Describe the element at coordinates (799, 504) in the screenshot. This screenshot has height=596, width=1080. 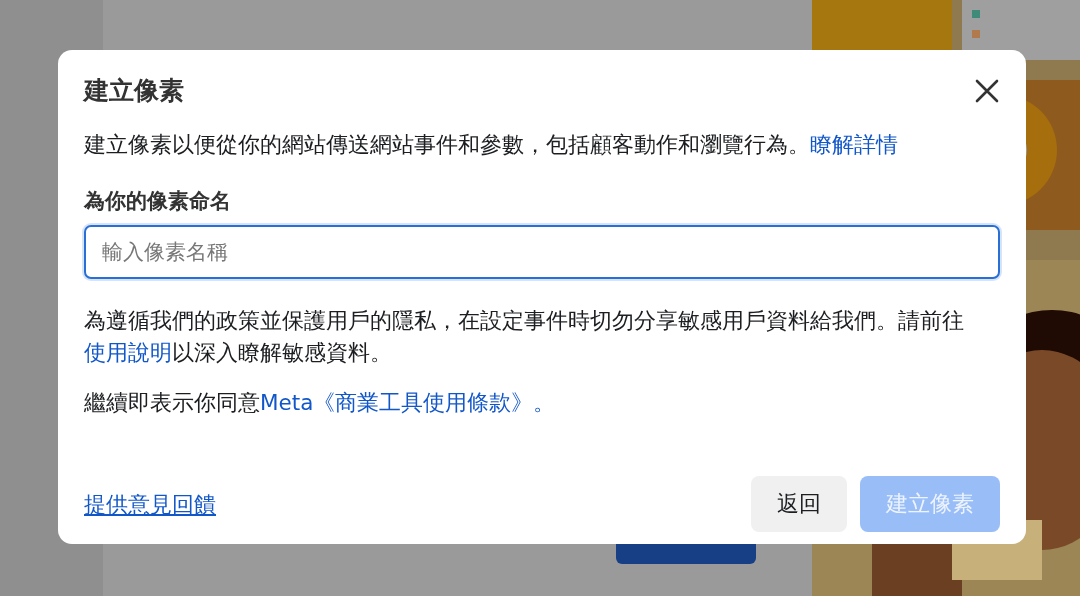
I see `back-button: 返回` at that location.